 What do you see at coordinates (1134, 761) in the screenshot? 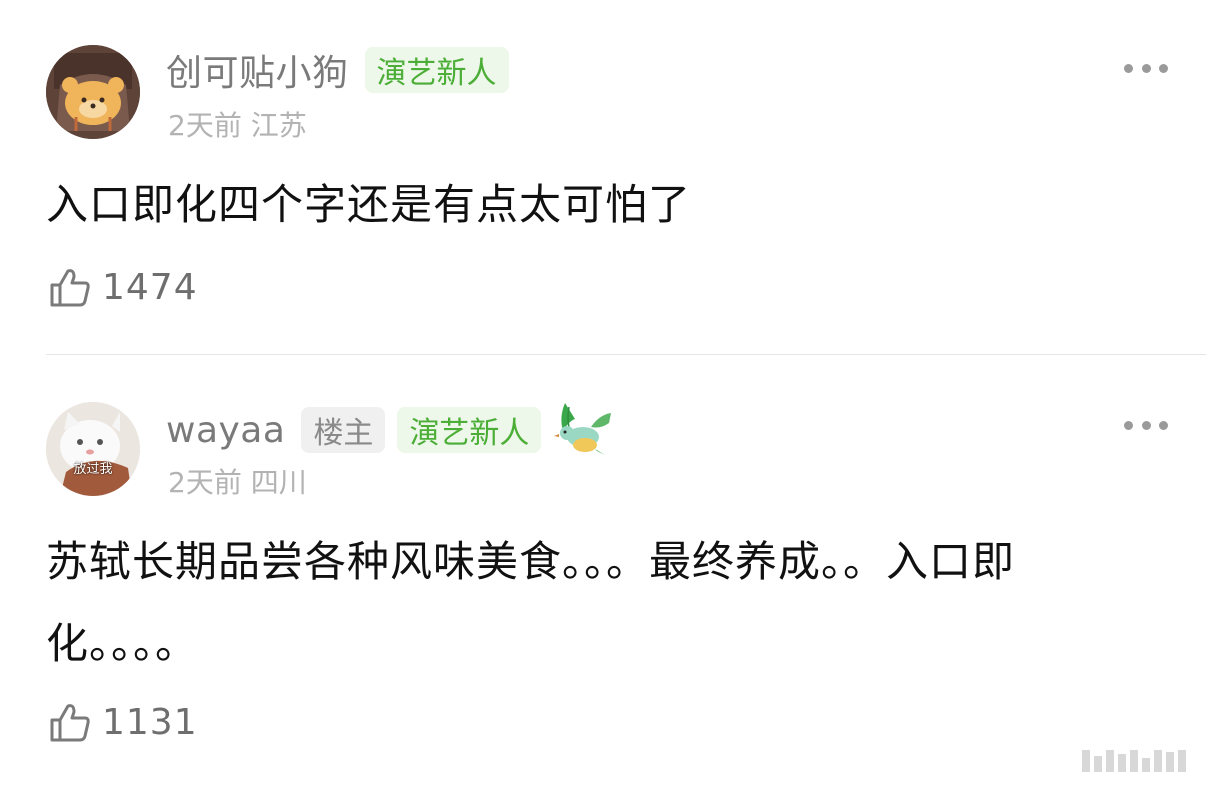
I see `watermark-bars` at bounding box center [1134, 761].